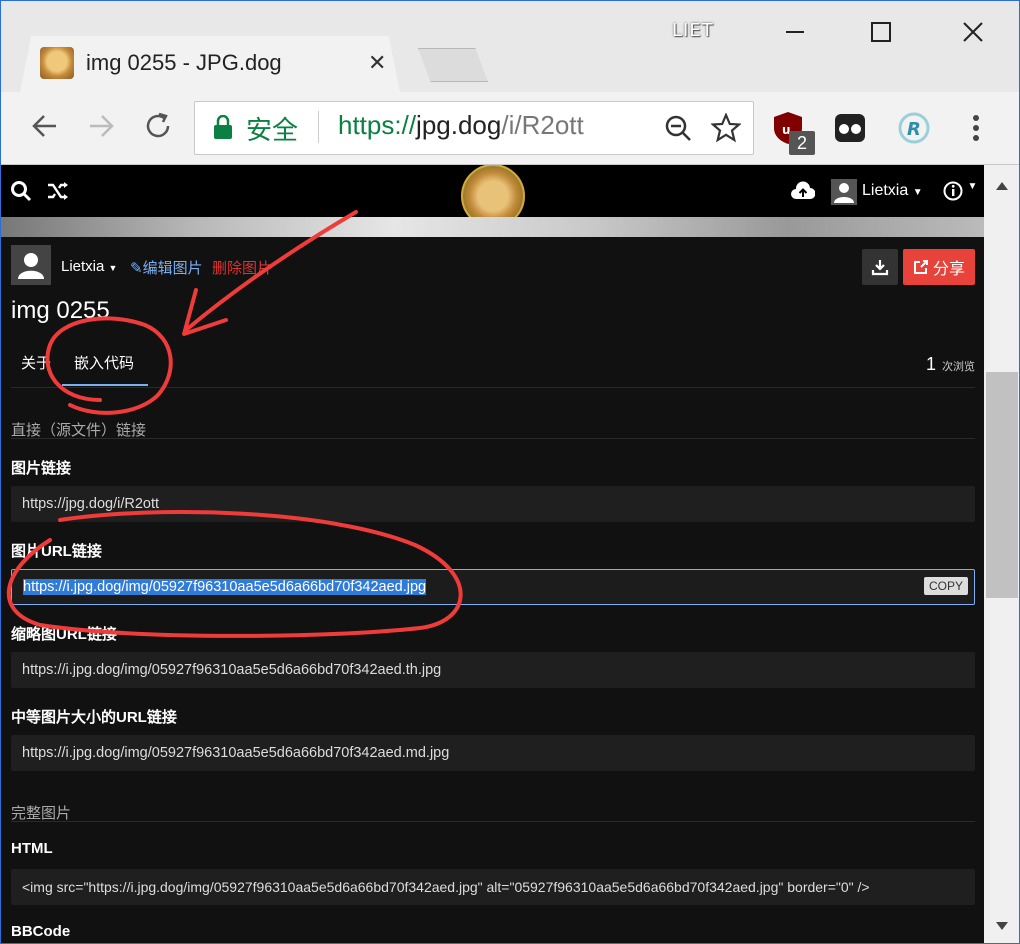  I want to click on image-preview-strip, so click(492, 227).